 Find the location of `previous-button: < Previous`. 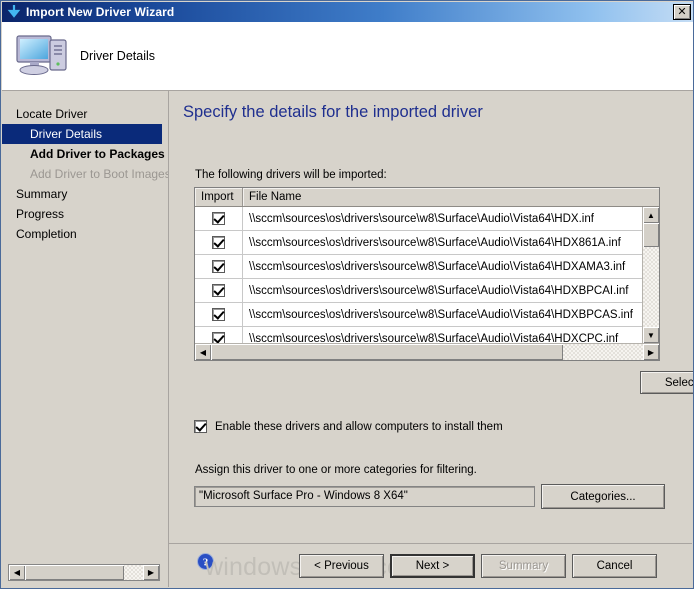

previous-button: < Previous is located at coordinates (341, 566).